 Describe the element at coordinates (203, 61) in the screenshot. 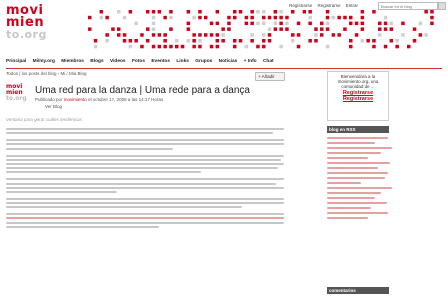

I see `nav-groups: Grupos` at that location.